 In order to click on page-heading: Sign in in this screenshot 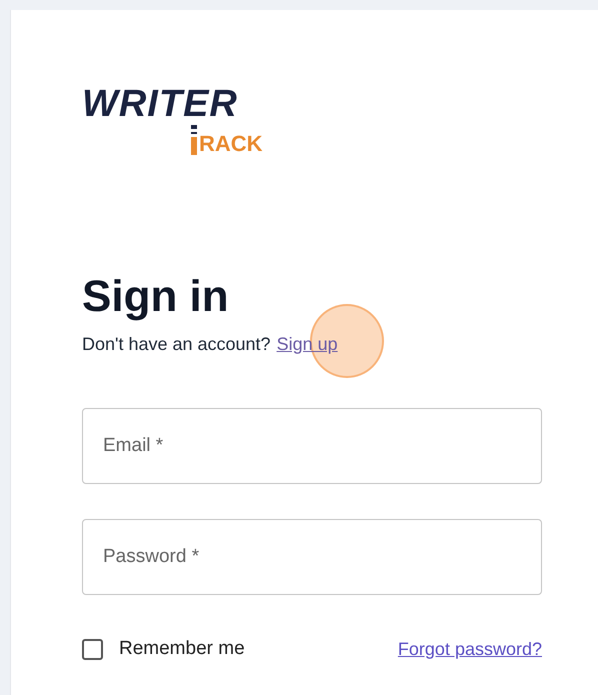, I will do `click(156, 297)`.